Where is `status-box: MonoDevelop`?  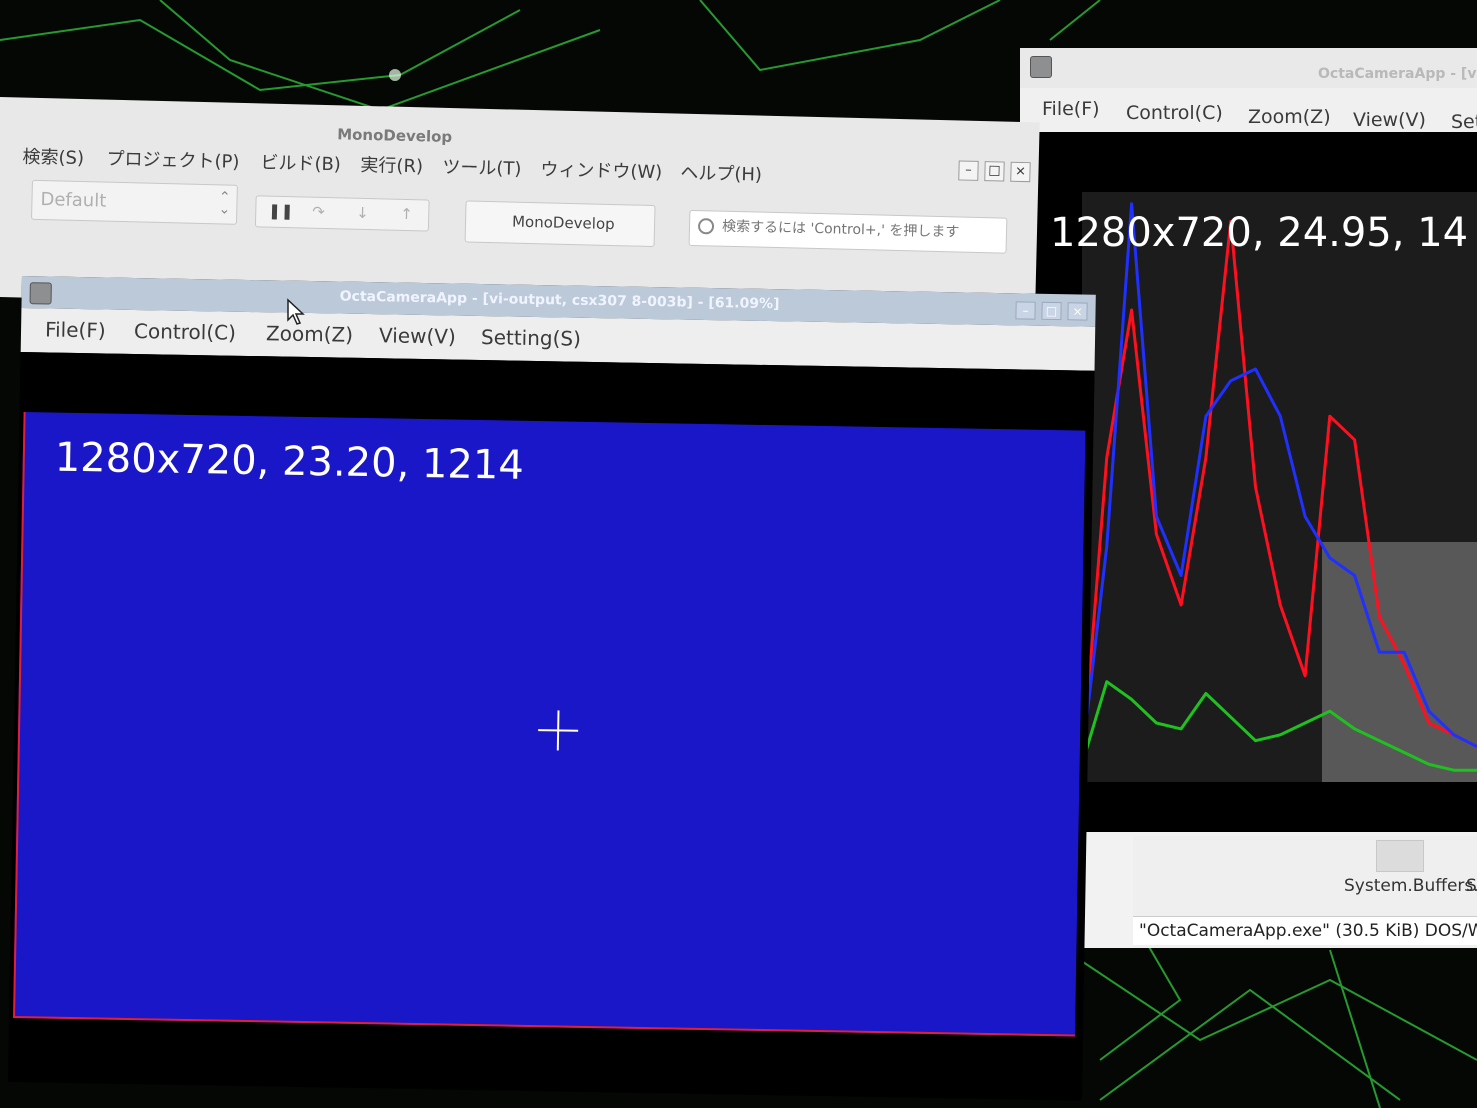
status-box: MonoDevelop is located at coordinates (560, 224).